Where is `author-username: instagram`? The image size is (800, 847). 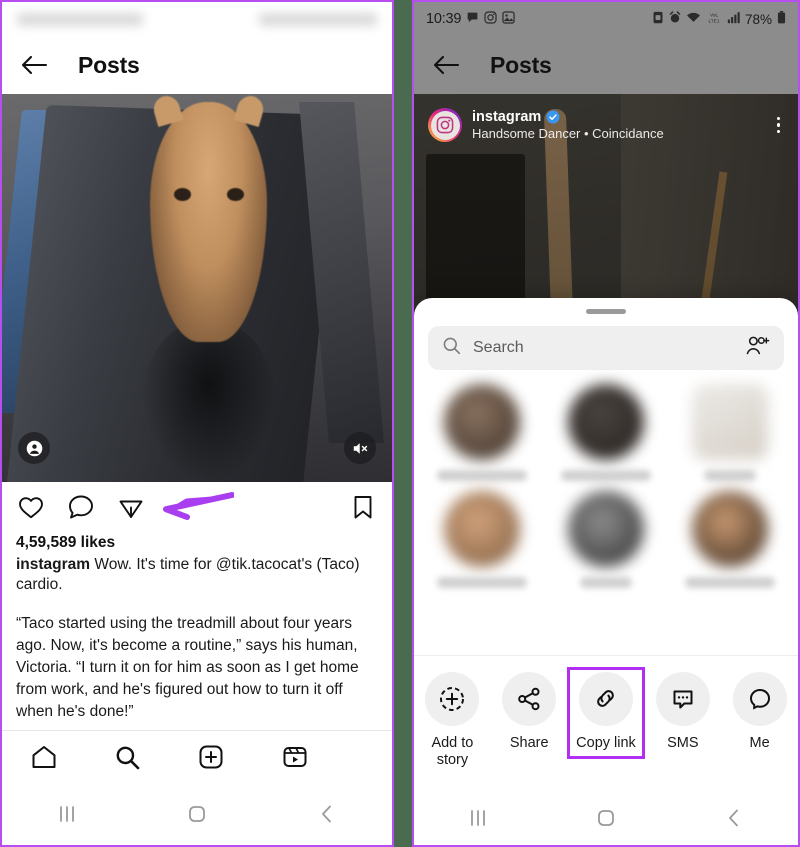
author-username: instagram is located at coordinates (506, 117).